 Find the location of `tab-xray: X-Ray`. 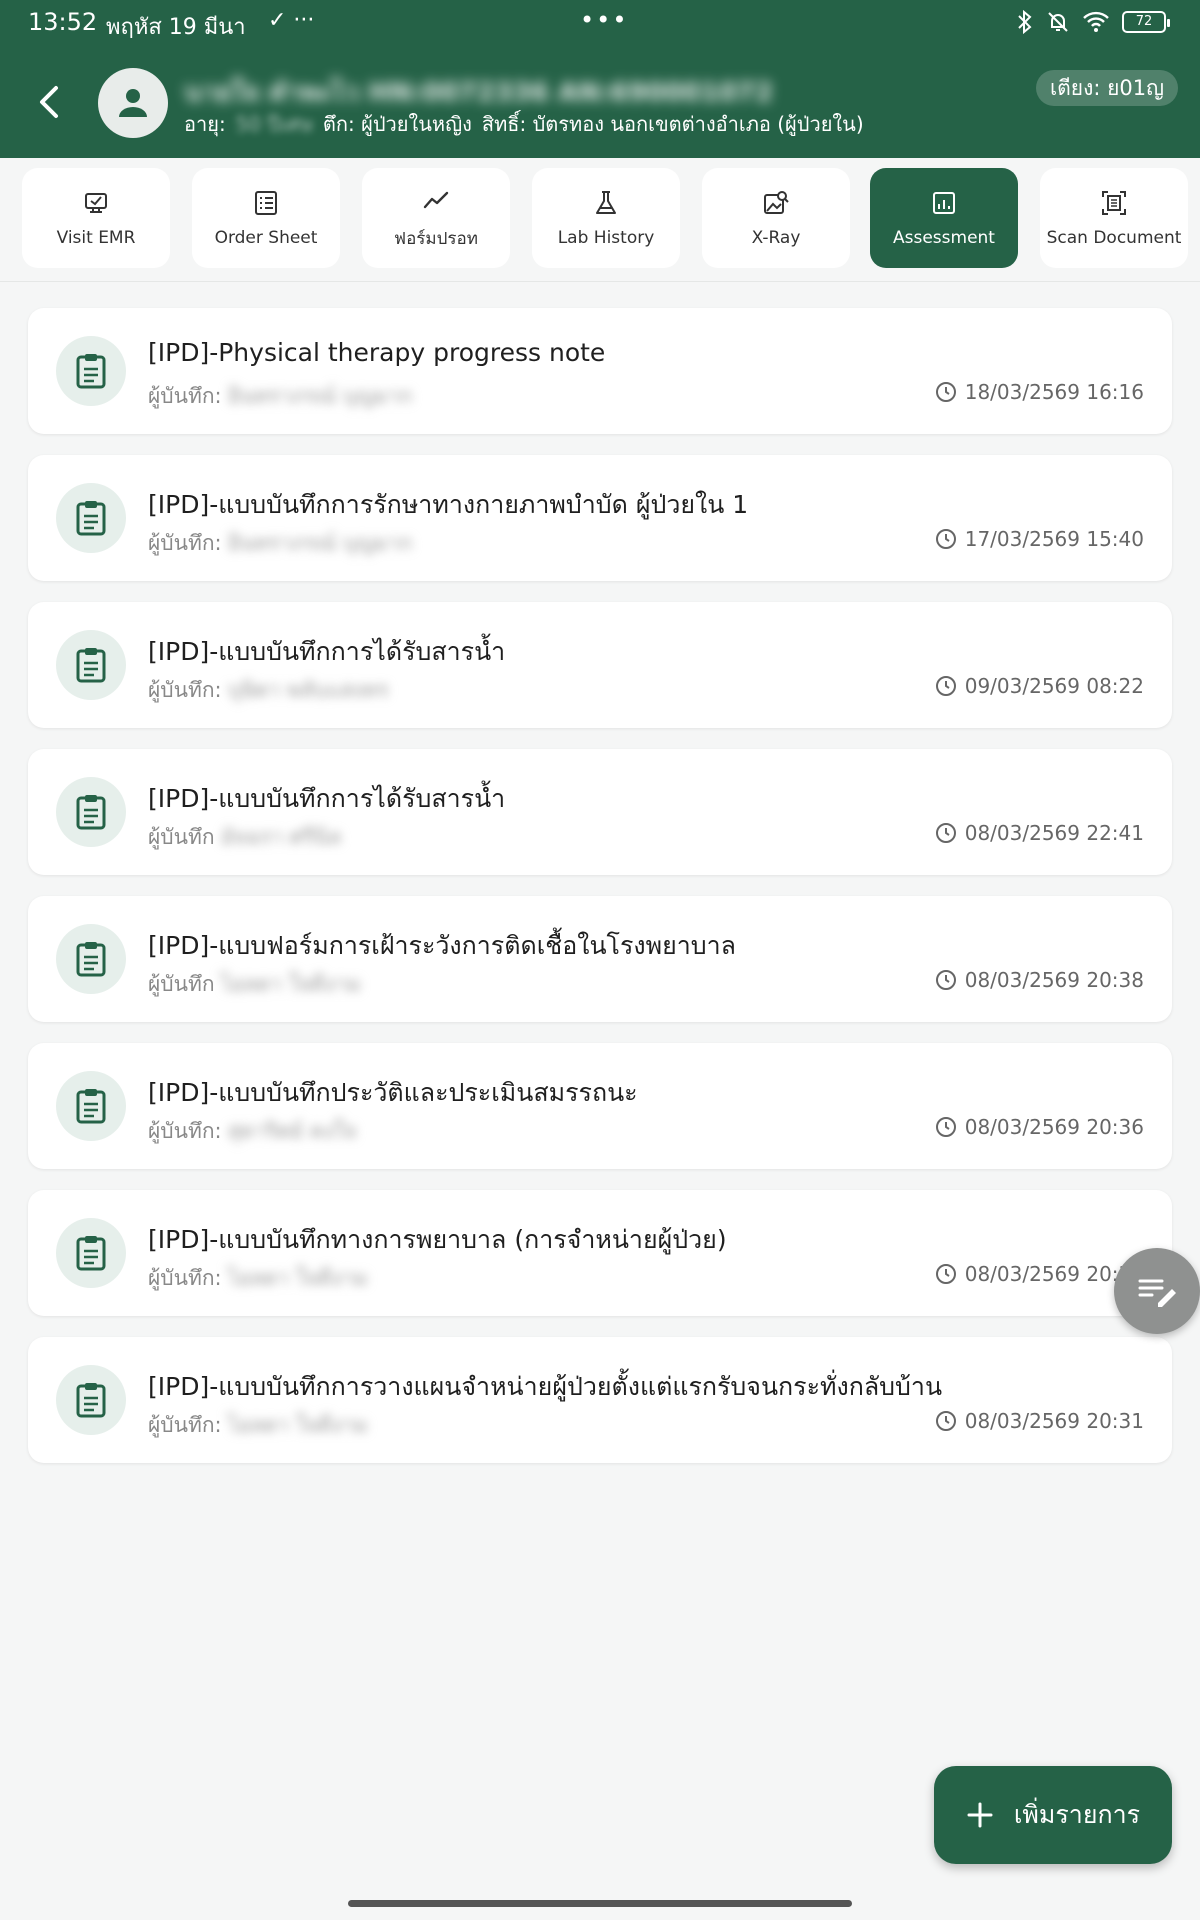

tab-xray: X-Ray is located at coordinates (776, 218).